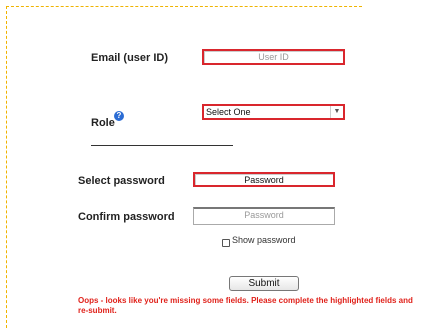 The height and width of the screenshot is (328, 426). I want to click on frame-top-border, so click(184, 6).